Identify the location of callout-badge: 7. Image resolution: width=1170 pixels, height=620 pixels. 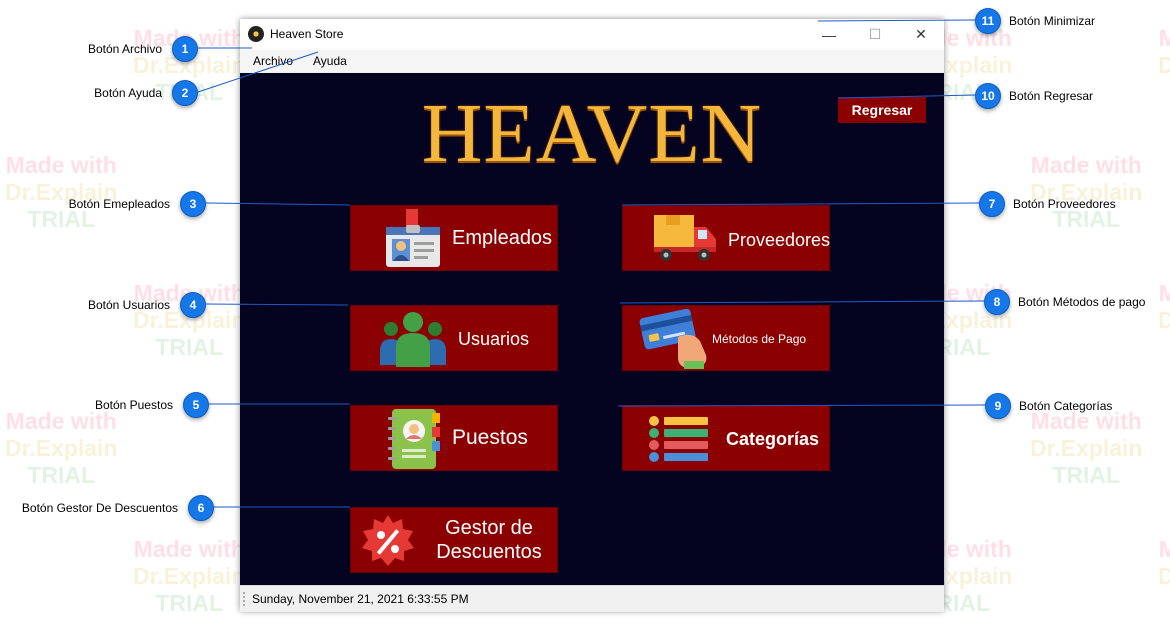
(992, 204).